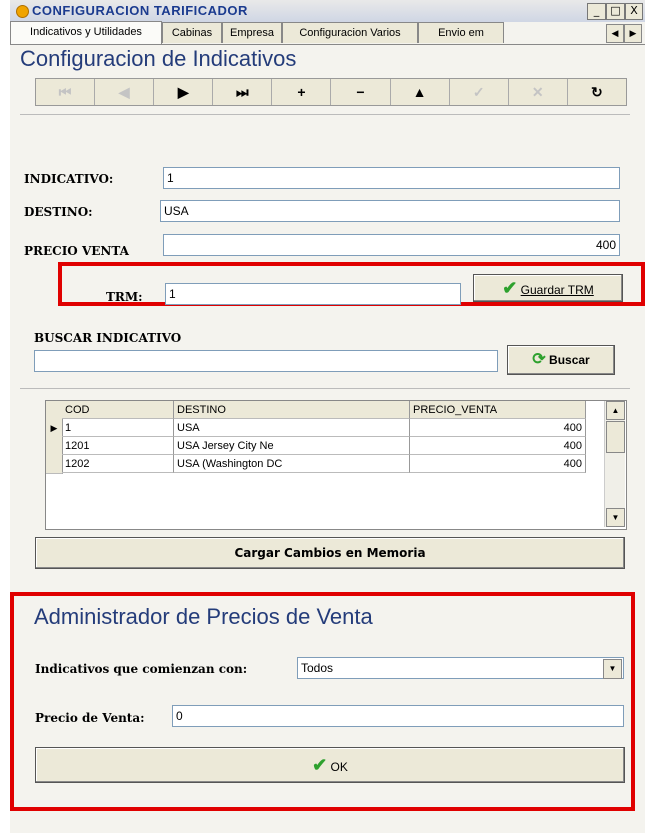 The height and width of the screenshot is (833, 645). Describe the element at coordinates (634, 11) in the screenshot. I see `close-button: X` at that location.